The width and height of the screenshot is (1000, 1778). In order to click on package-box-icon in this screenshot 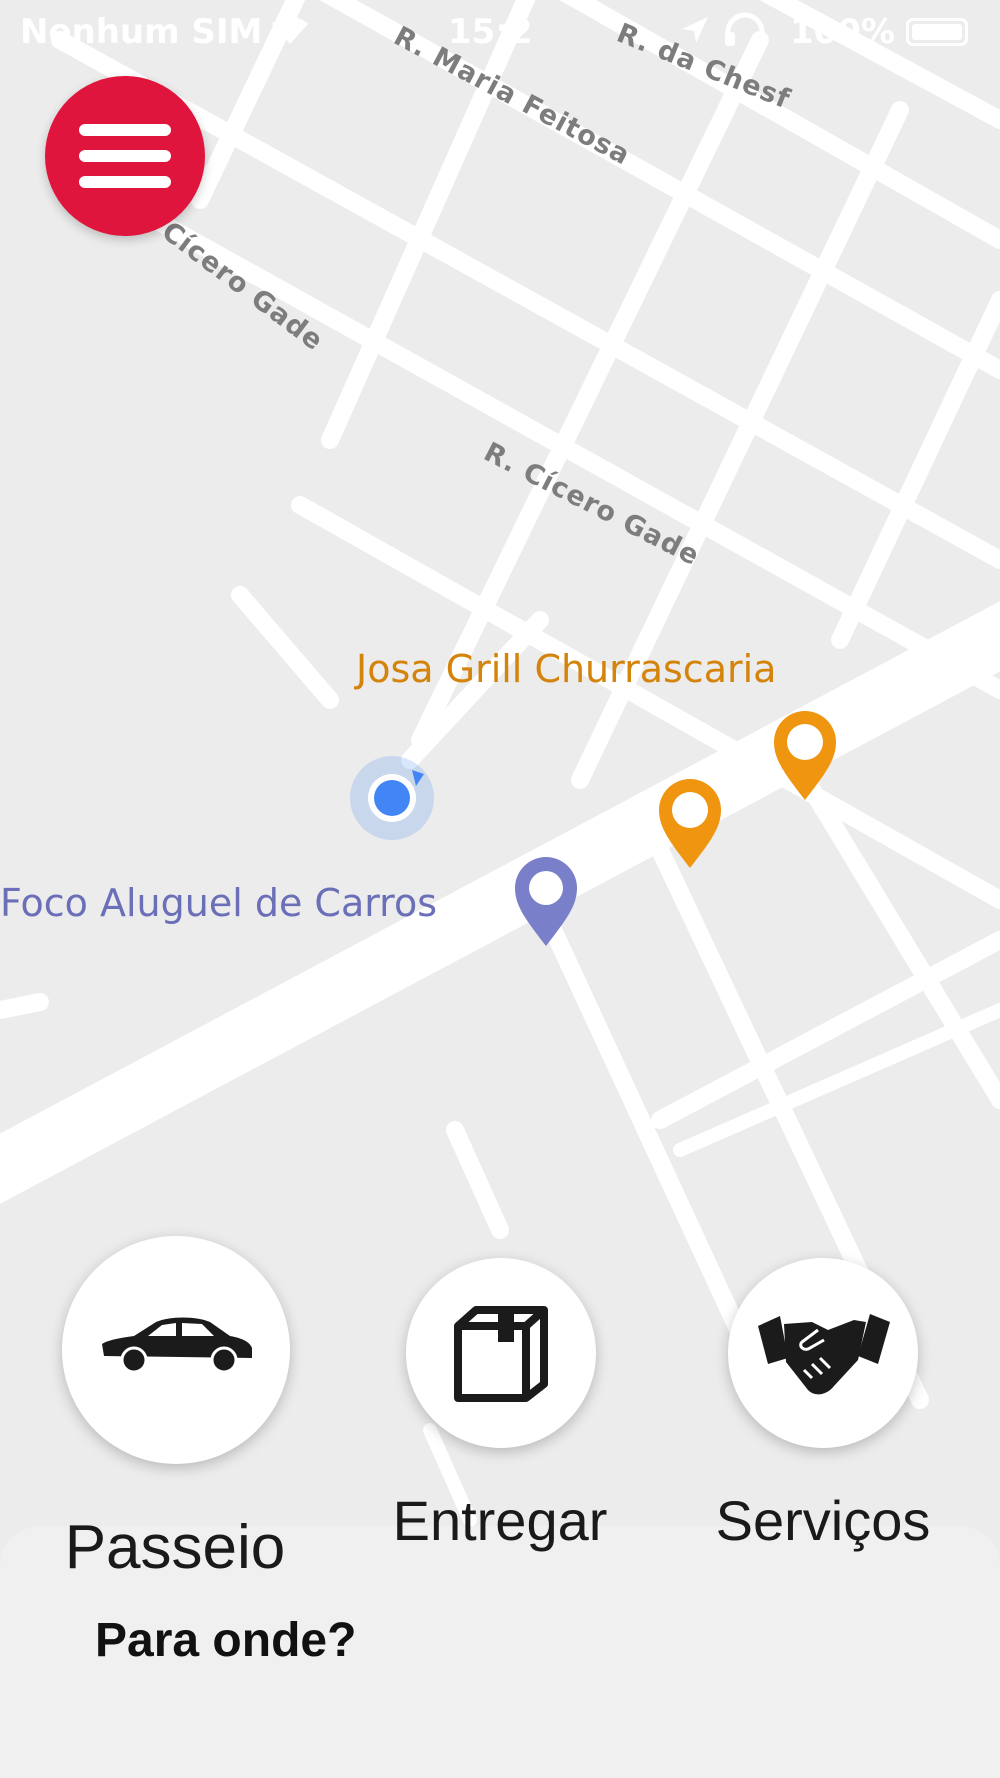, I will do `click(501, 1355)`.